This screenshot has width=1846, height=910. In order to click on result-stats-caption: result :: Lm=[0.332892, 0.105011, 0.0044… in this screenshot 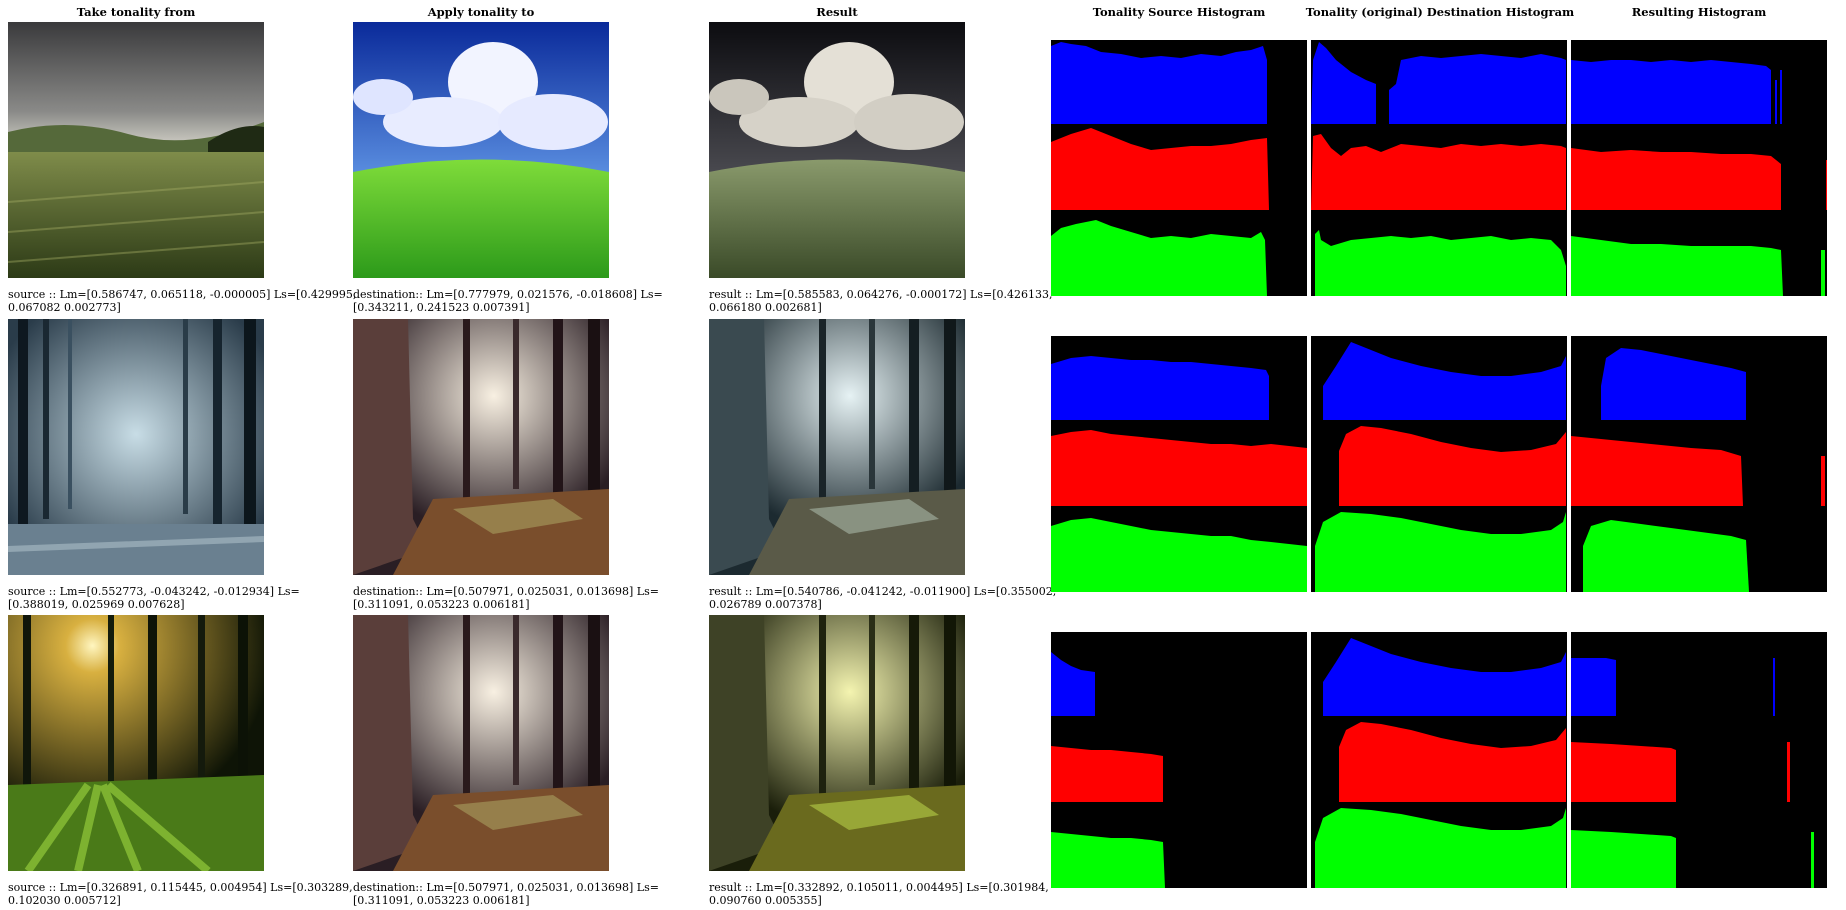, I will do `click(879, 894)`.